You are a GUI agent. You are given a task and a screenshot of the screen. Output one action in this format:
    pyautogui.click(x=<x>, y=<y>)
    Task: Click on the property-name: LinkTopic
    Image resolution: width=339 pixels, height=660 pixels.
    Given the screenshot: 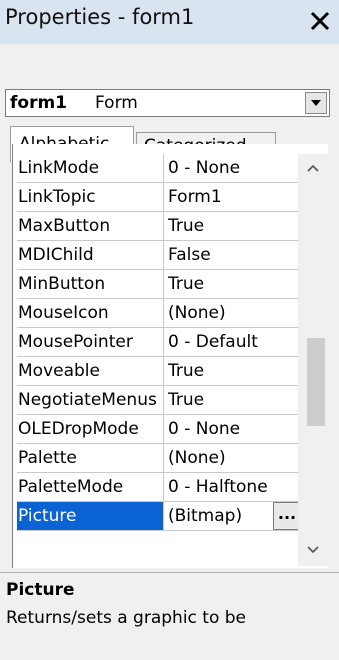 What is the action you would take?
    pyautogui.click(x=90, y=197)
    